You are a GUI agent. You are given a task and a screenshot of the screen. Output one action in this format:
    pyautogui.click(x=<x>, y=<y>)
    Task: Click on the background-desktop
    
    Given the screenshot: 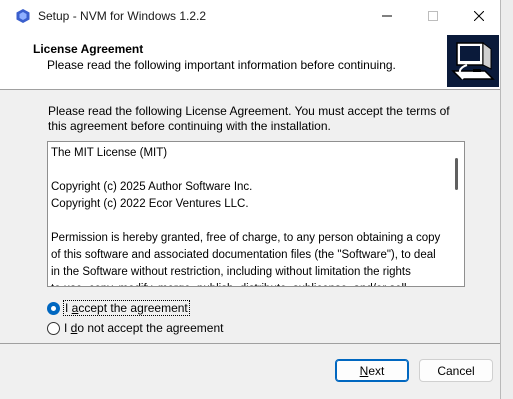 What is the action you would take?
    pyautogui.click(x=506, y=199)
    